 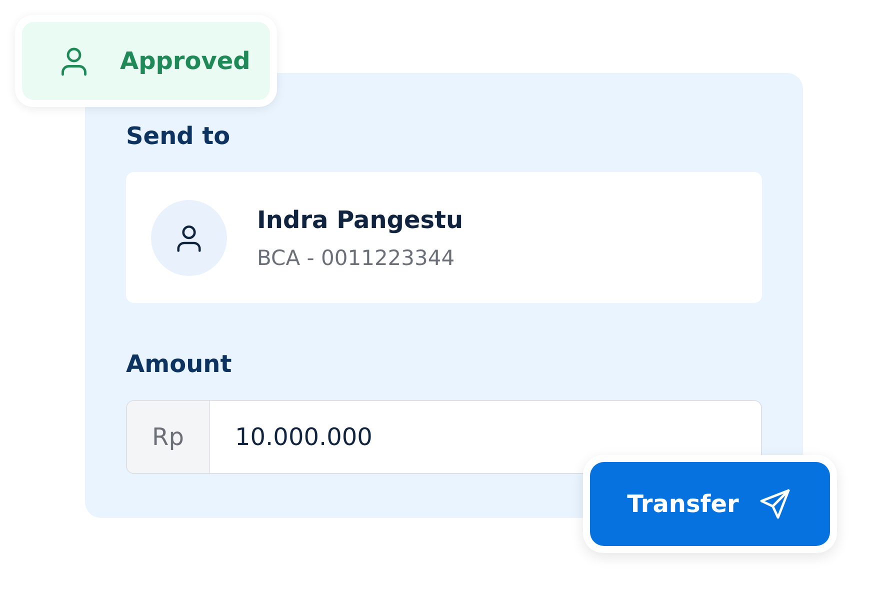 What do you see at coordinates (179, 136) in the screenshot?
I see `section-label: Send to` at bounding box center [179, 136].